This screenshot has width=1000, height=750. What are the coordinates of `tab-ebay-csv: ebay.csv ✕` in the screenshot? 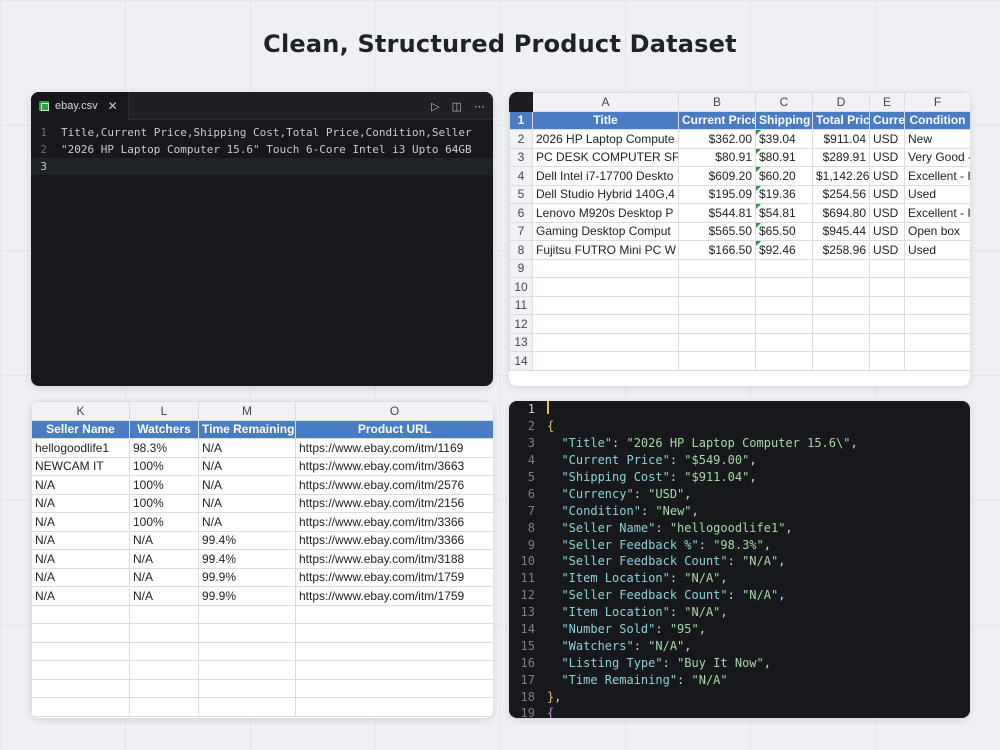 It's located at (80, 106).